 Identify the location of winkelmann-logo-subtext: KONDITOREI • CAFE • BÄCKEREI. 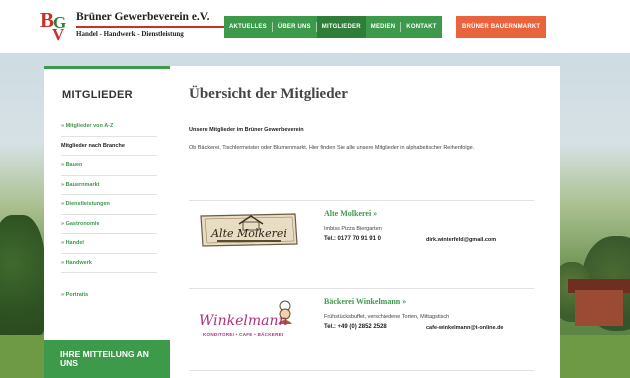
(243, 334).